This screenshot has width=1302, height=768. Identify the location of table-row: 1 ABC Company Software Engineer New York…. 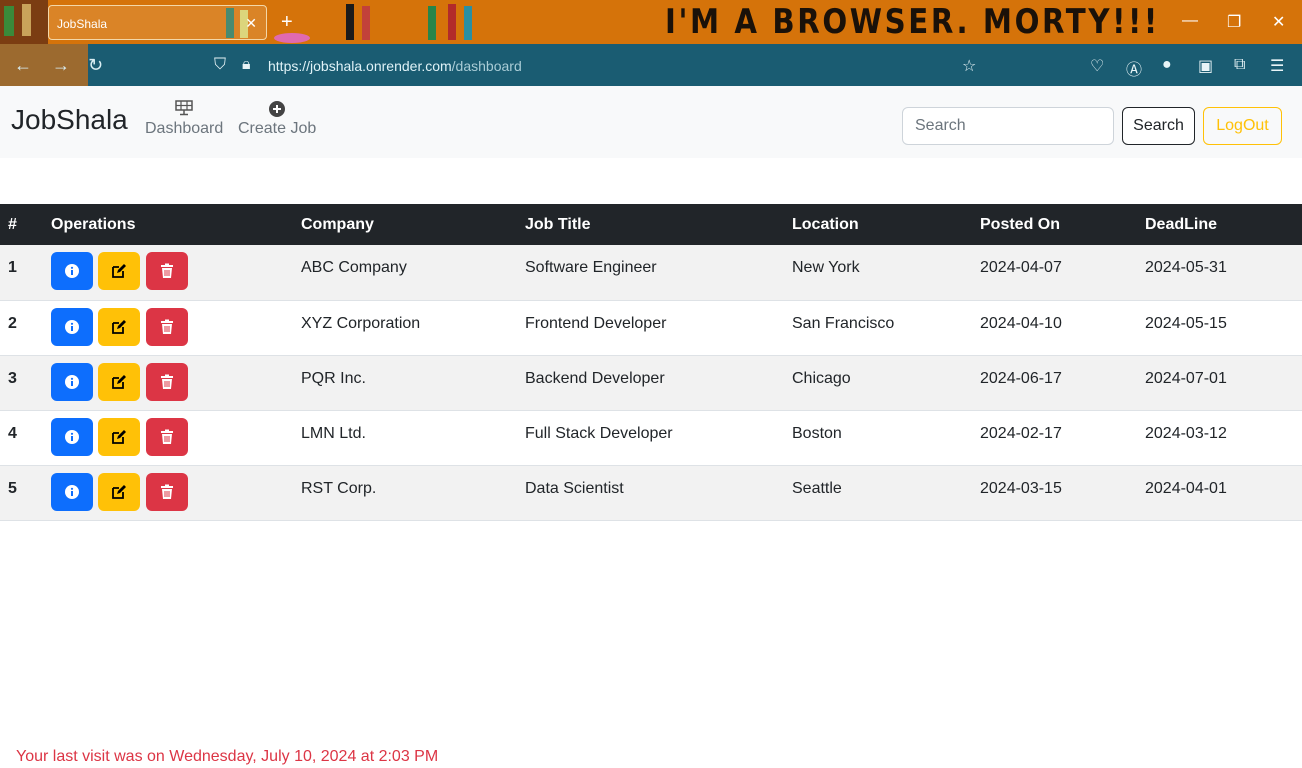
(651, 273).